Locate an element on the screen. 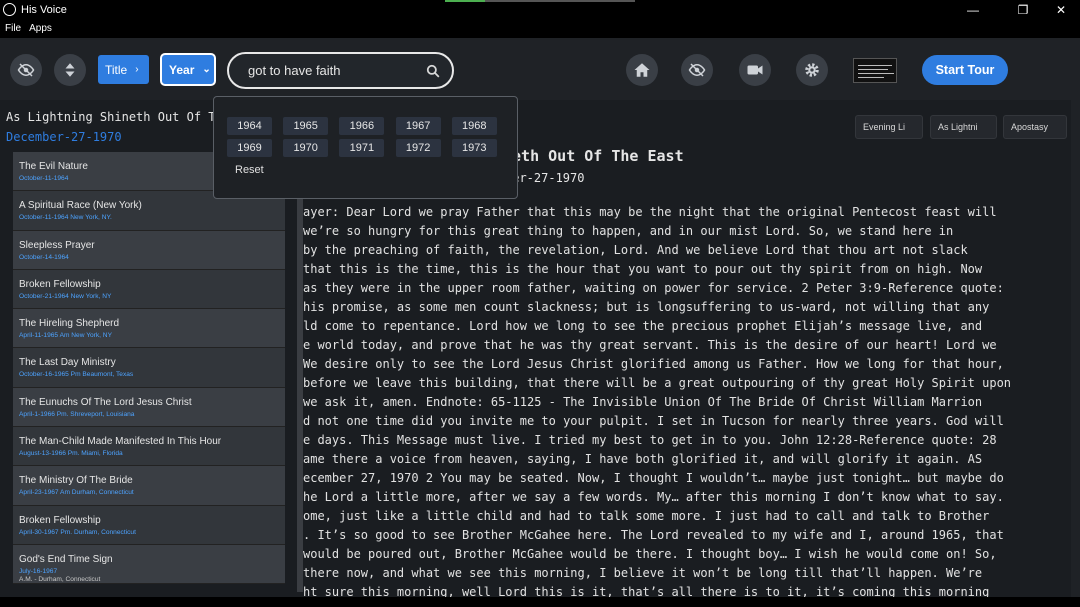 The width and height of the screenshot is (1080, 607). list-item-location: A.M. - Durham, Connecticut is located at coordinates (60, 579).